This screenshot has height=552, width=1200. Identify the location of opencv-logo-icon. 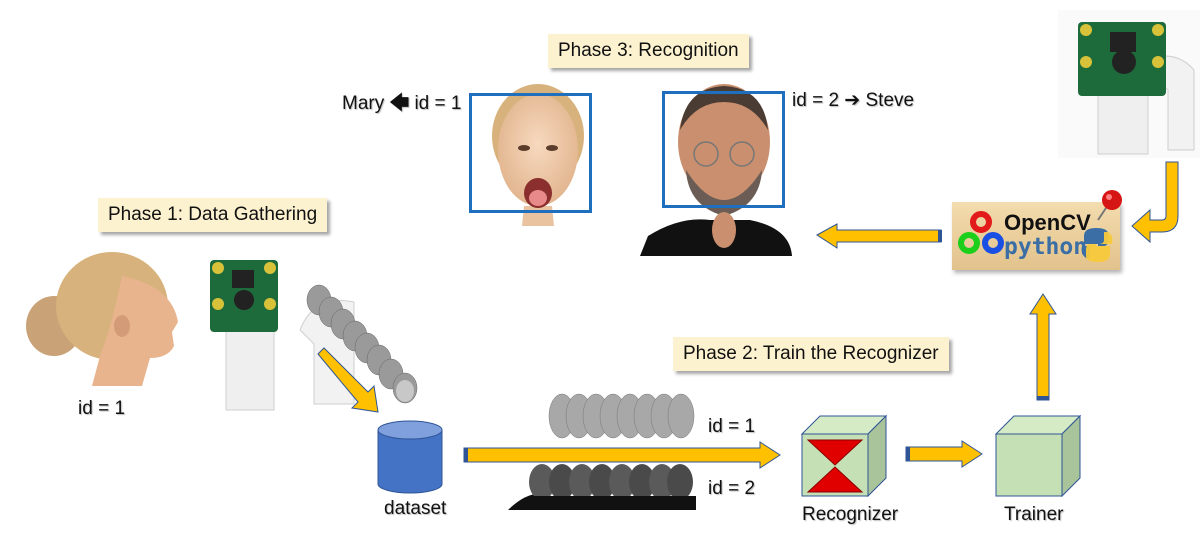
(981, 232).